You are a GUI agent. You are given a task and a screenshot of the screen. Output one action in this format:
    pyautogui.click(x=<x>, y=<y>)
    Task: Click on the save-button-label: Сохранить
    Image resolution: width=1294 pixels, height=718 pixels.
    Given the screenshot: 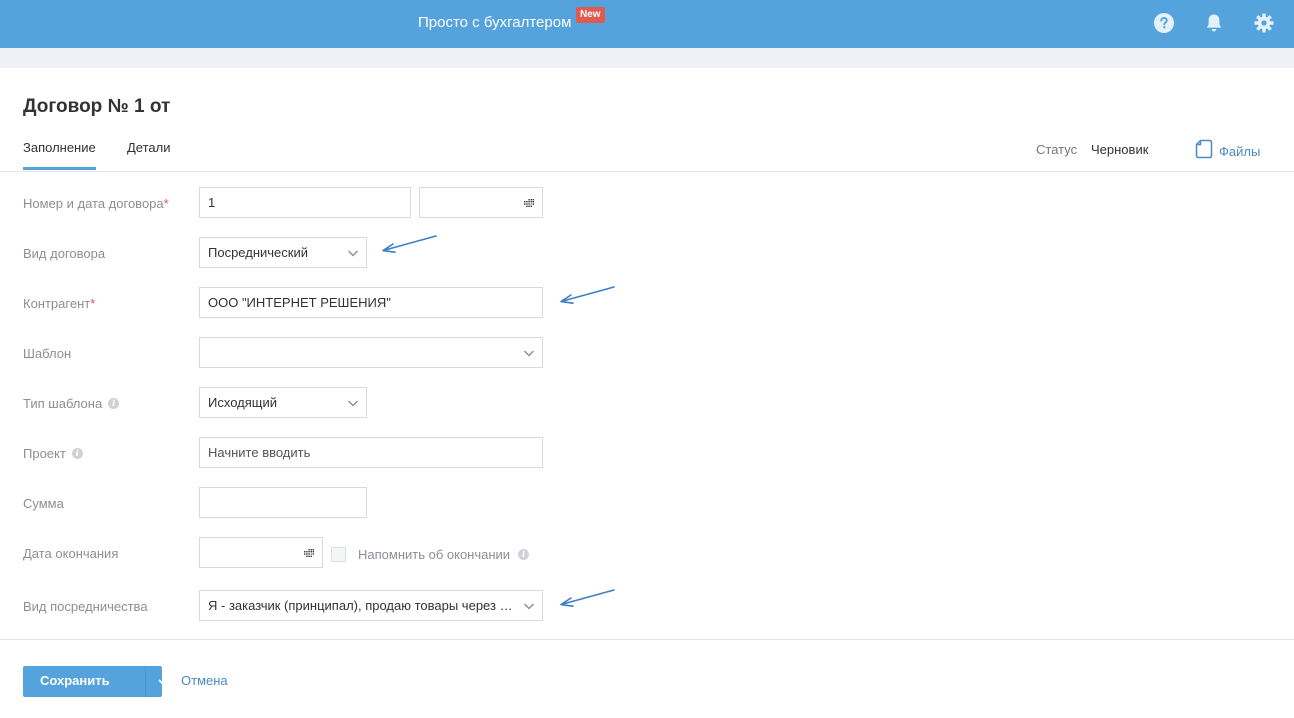 What is the action you would take?
    pyautogui.click(x=75, y=680)
    